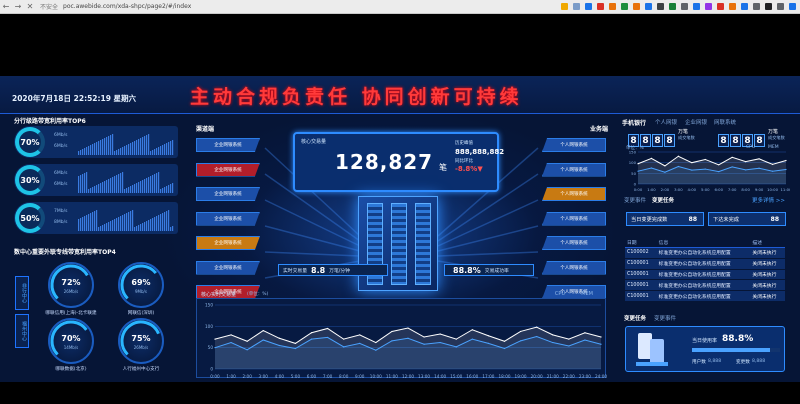 This screenshot has width=800, height=404. Describe the element at coordinates (635, 318) in the screenshot. I see `tab-tasks: 变更任务` at that location.